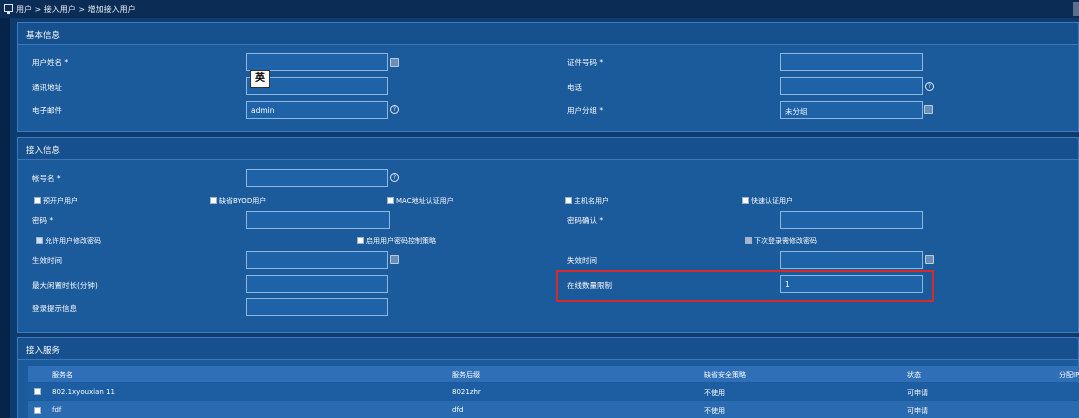 The height and width of the screenshot is (418, 1079). I want to click on access-service-header: 接入服务, so click(548, 349).